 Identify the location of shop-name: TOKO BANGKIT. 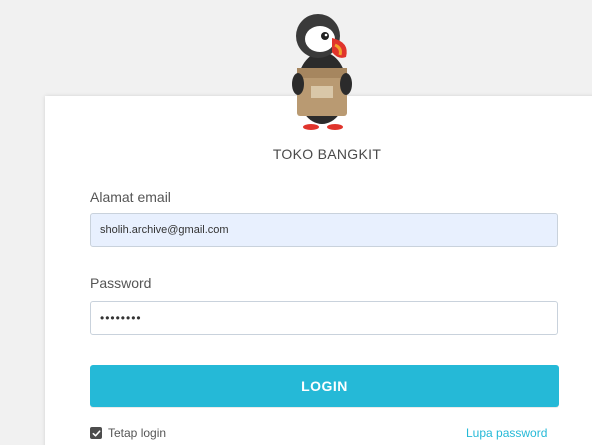
(327, 154).